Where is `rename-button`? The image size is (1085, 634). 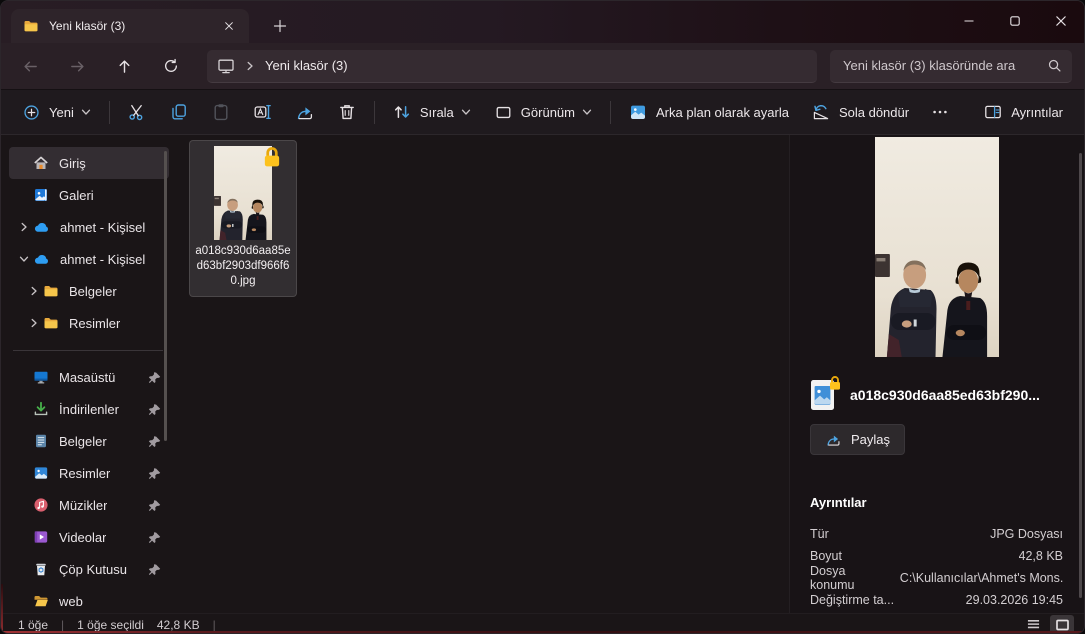
rename-button is located at coordinates (263, 112).